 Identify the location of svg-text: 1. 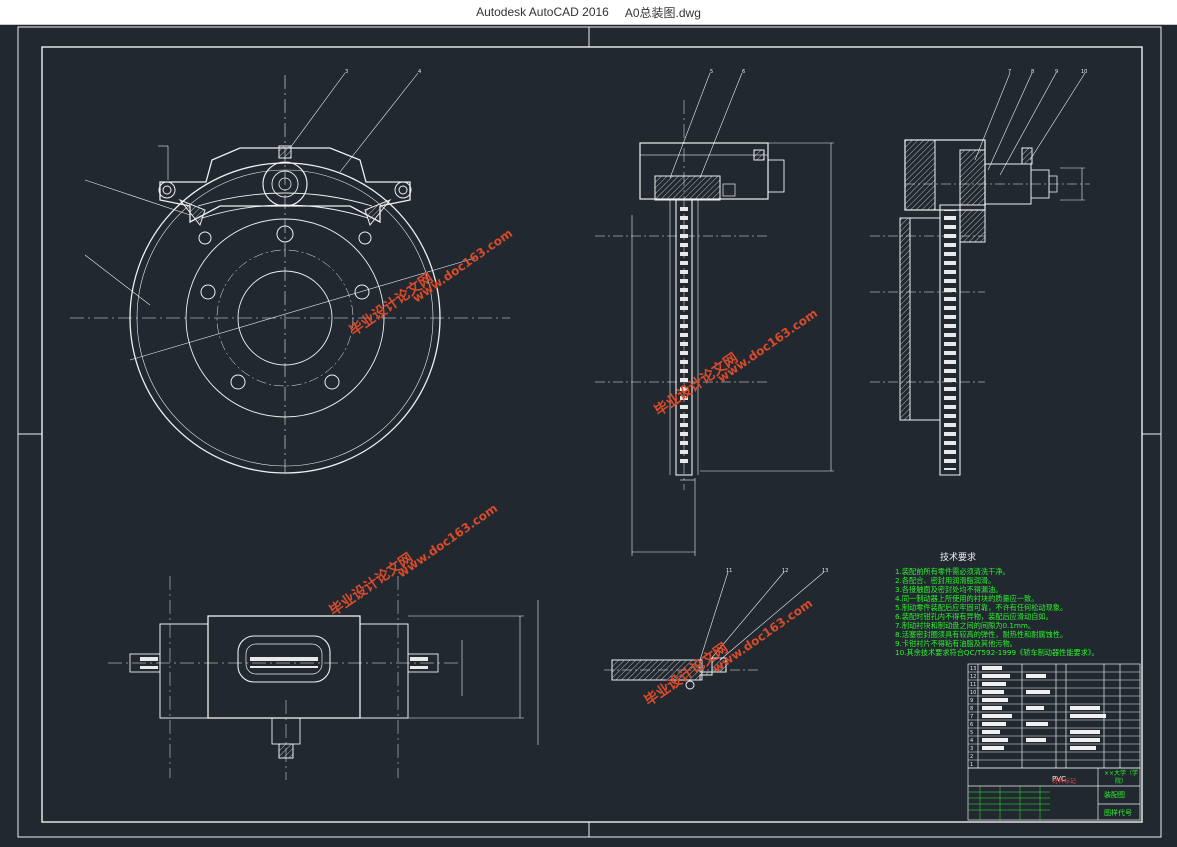
(971, 765).